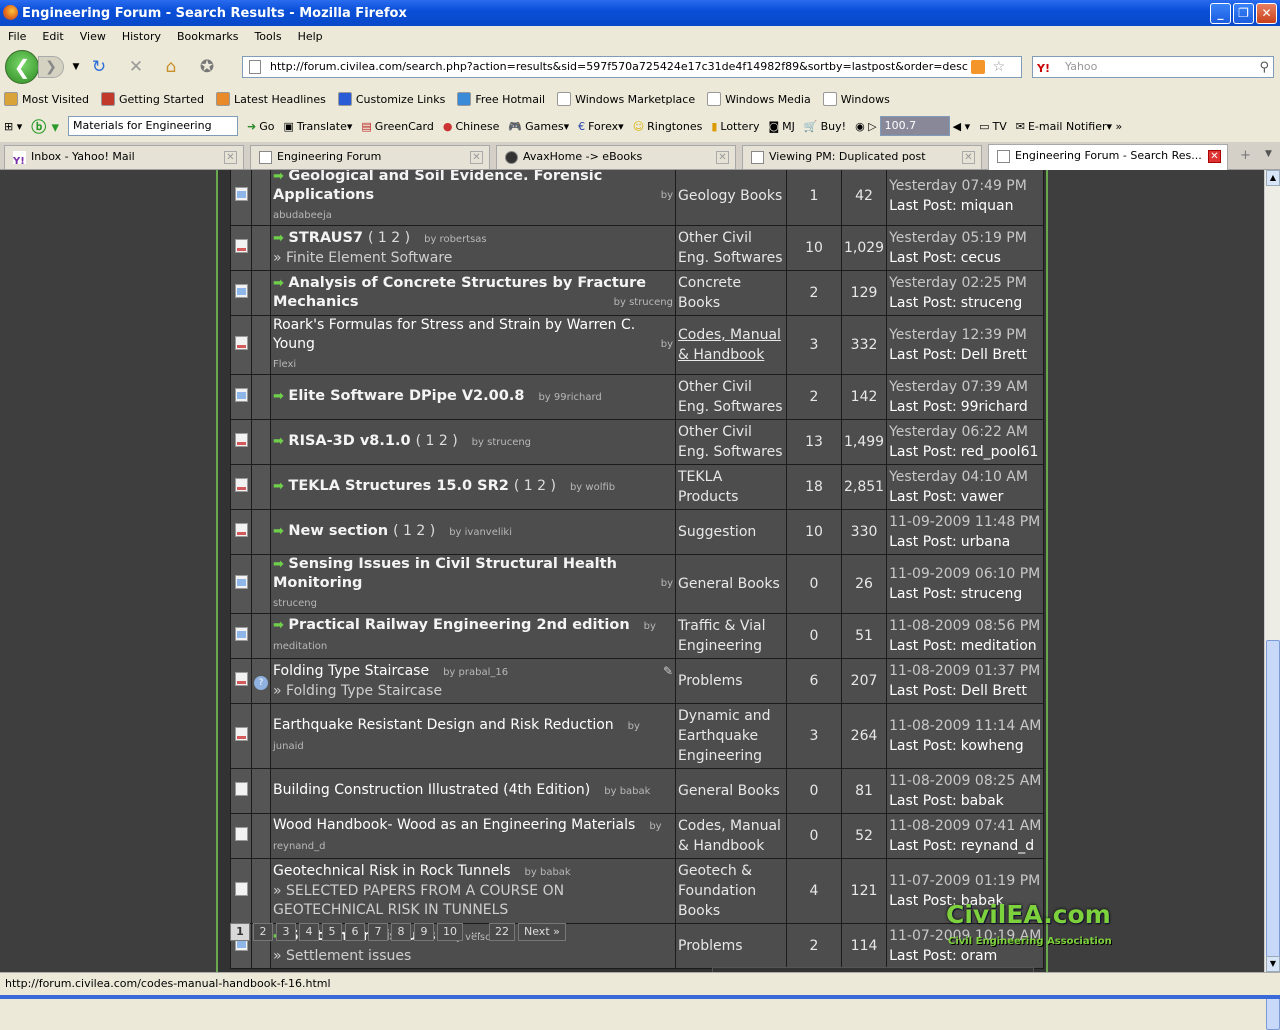 The image size is (1280, 1030). I want to click on last-post-user-link: reynand_d, so click(997, 846).